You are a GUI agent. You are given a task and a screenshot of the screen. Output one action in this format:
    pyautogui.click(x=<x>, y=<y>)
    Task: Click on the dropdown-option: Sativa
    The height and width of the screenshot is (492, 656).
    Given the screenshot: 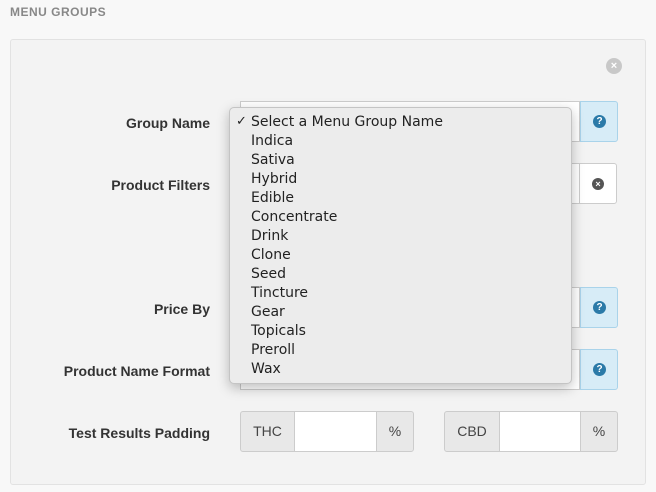 What is the action you would take?
    pyautogui.click(x=273, y=160)
    